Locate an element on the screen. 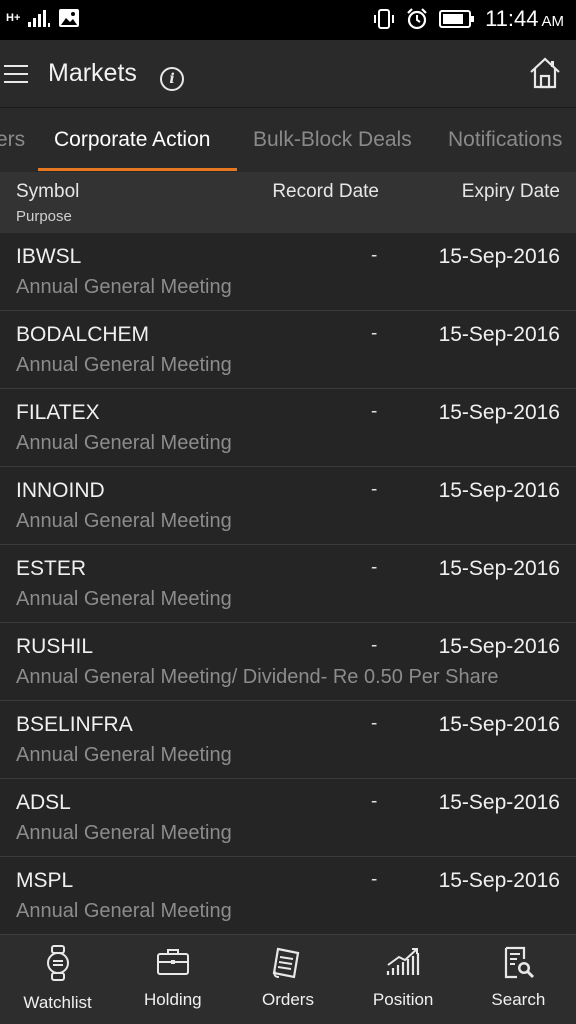 This screenshot has height=1024, width=576. network-type: H+ is located at coordinates (13, 18).